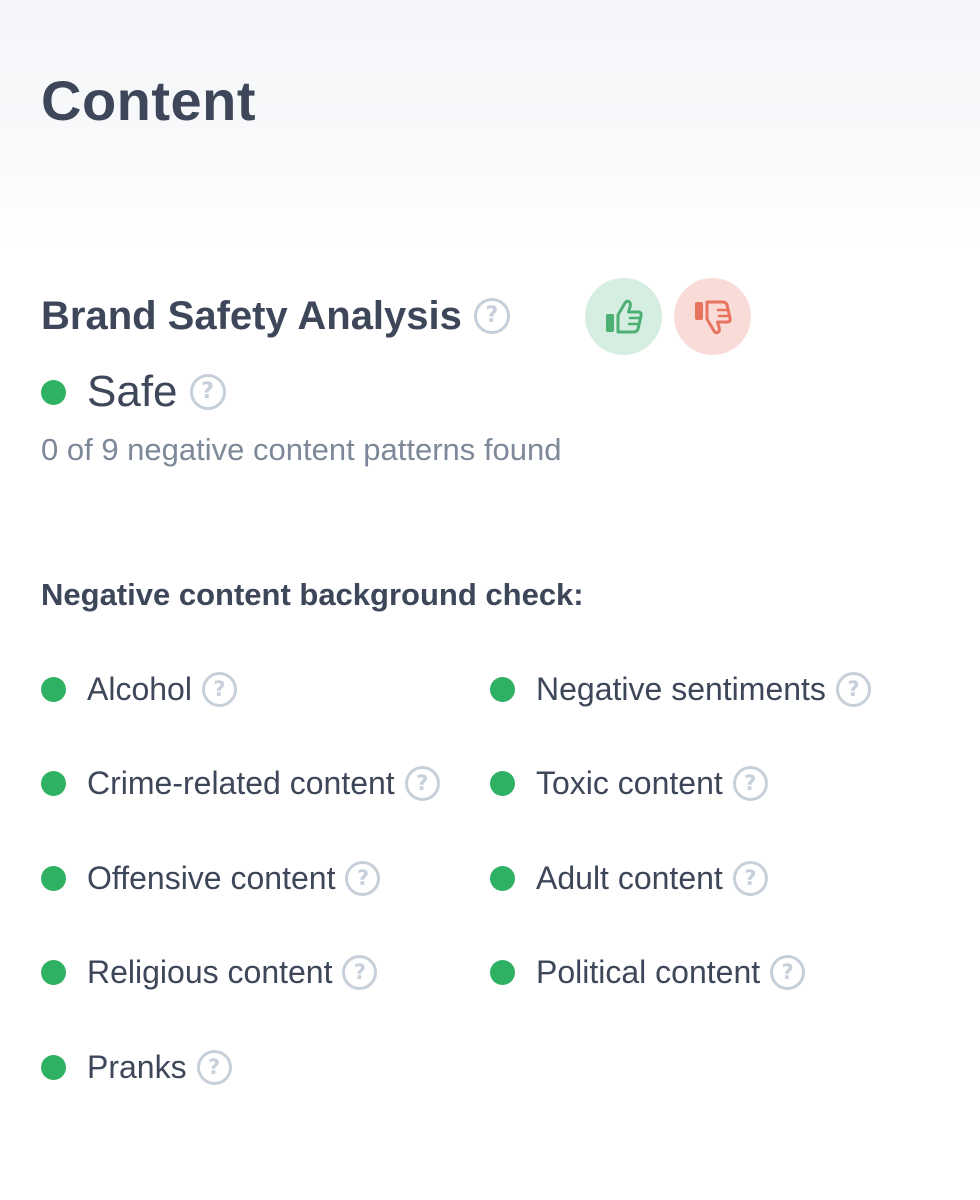  I want to click on safety-status: Safe ?, so click(133, 392).